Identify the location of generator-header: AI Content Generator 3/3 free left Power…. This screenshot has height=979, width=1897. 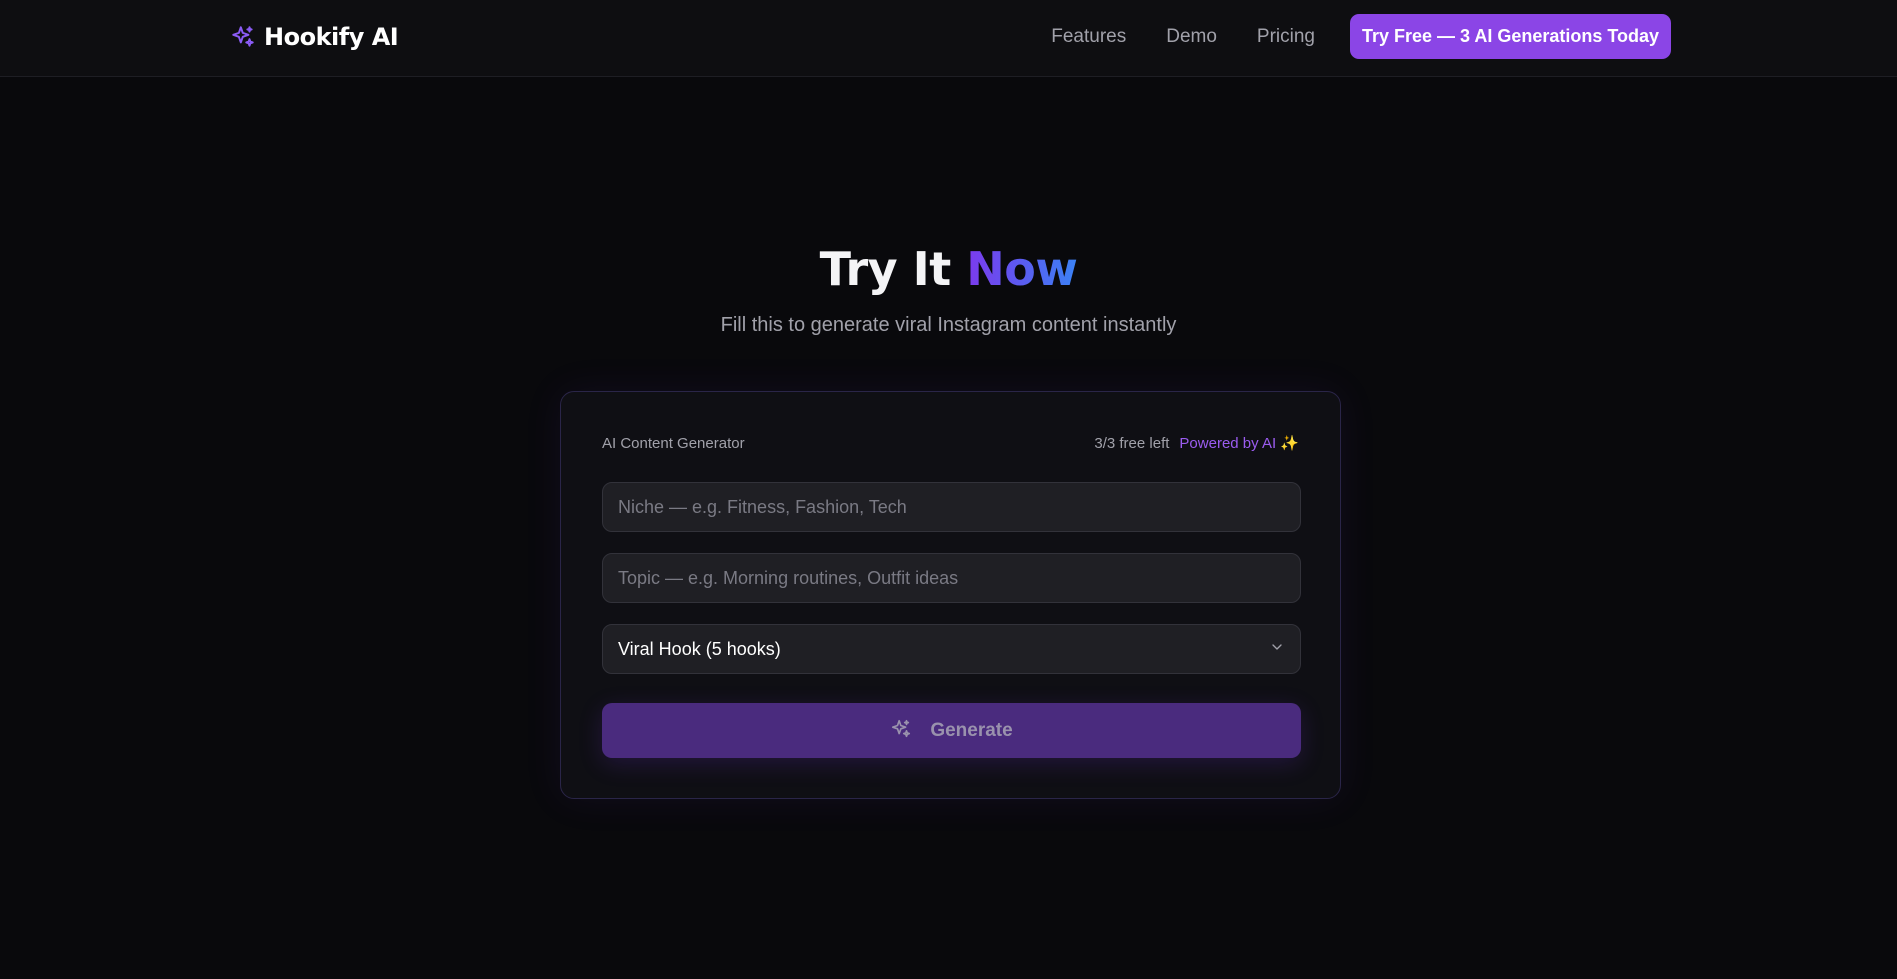
(950, 443).